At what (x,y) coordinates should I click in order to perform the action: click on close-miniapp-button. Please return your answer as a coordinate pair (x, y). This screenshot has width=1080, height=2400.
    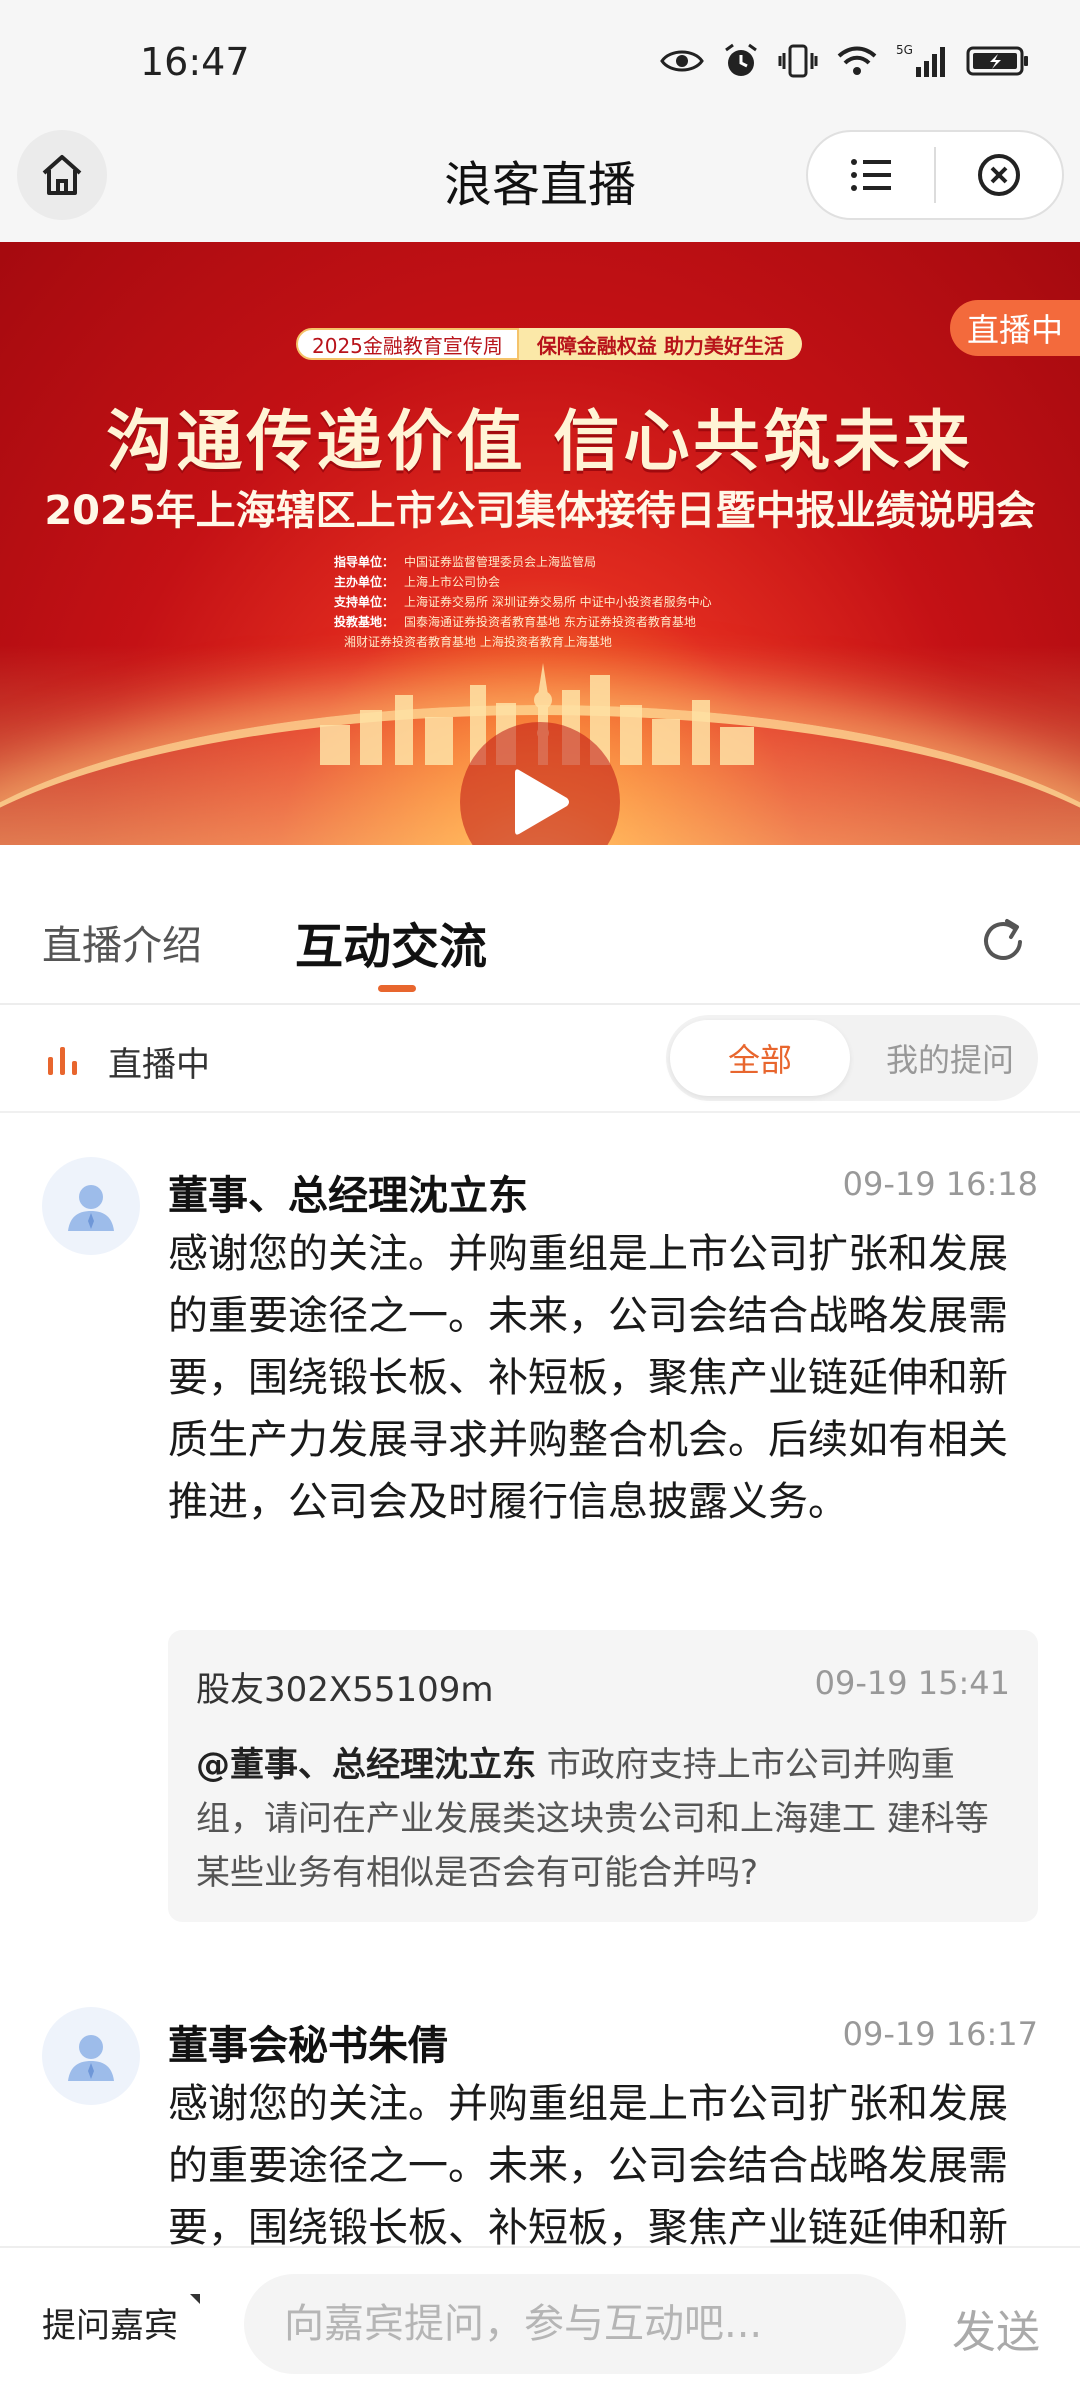
    Looking at the image, I should click on (999, 175).